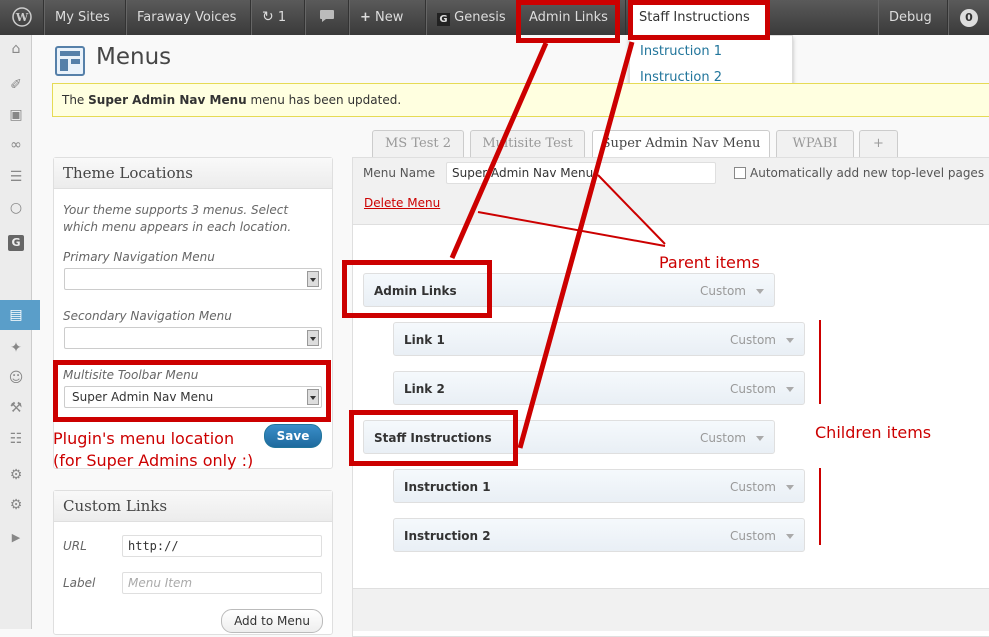 The width and height of the screenshot is (989, 637). What do you see at coordinates (144, 438) in the screenshot?
I see `annotation-plugin-location: Plugin's menu location` at bounding box center [144, 438].